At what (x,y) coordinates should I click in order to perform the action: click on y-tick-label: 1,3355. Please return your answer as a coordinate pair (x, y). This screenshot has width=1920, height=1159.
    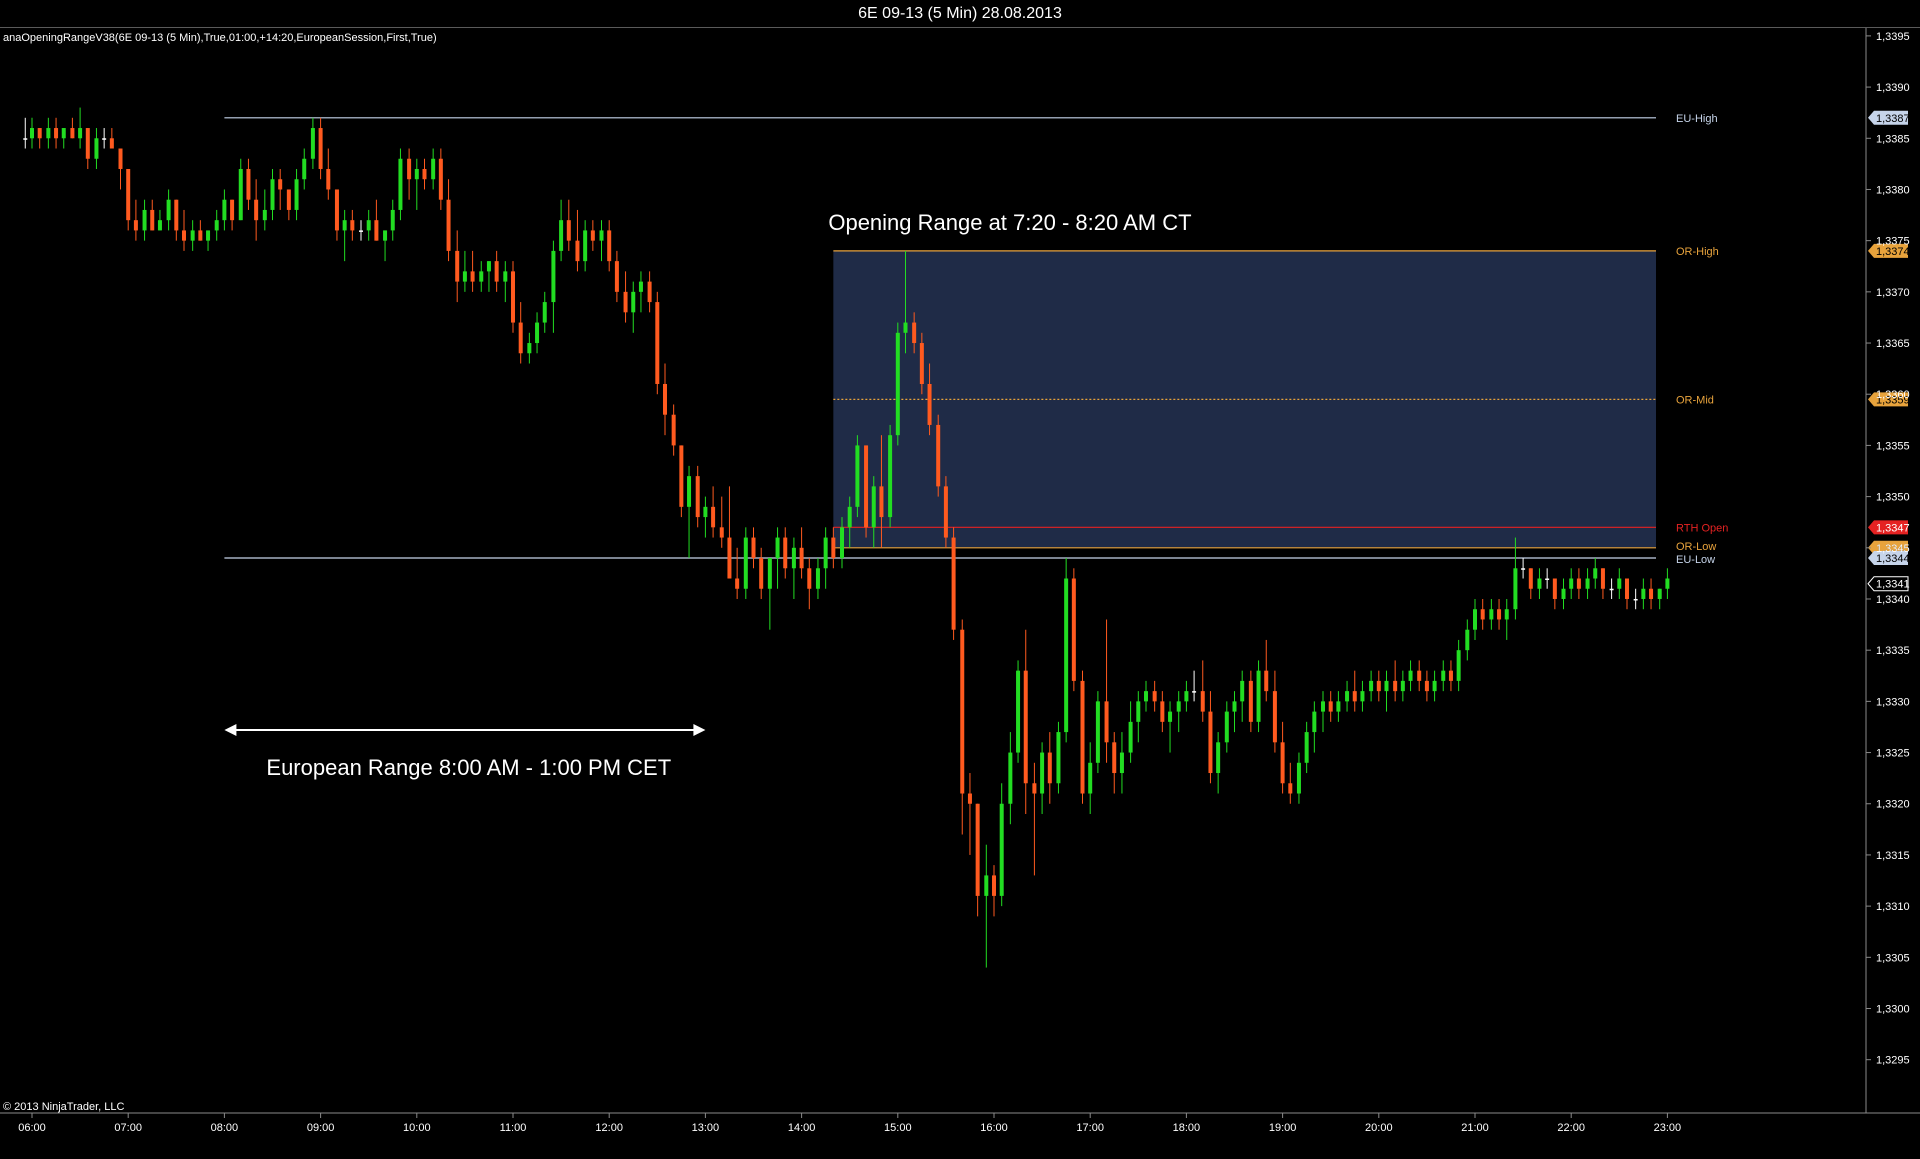
    Looking at the image, I should click on (1893, 446).